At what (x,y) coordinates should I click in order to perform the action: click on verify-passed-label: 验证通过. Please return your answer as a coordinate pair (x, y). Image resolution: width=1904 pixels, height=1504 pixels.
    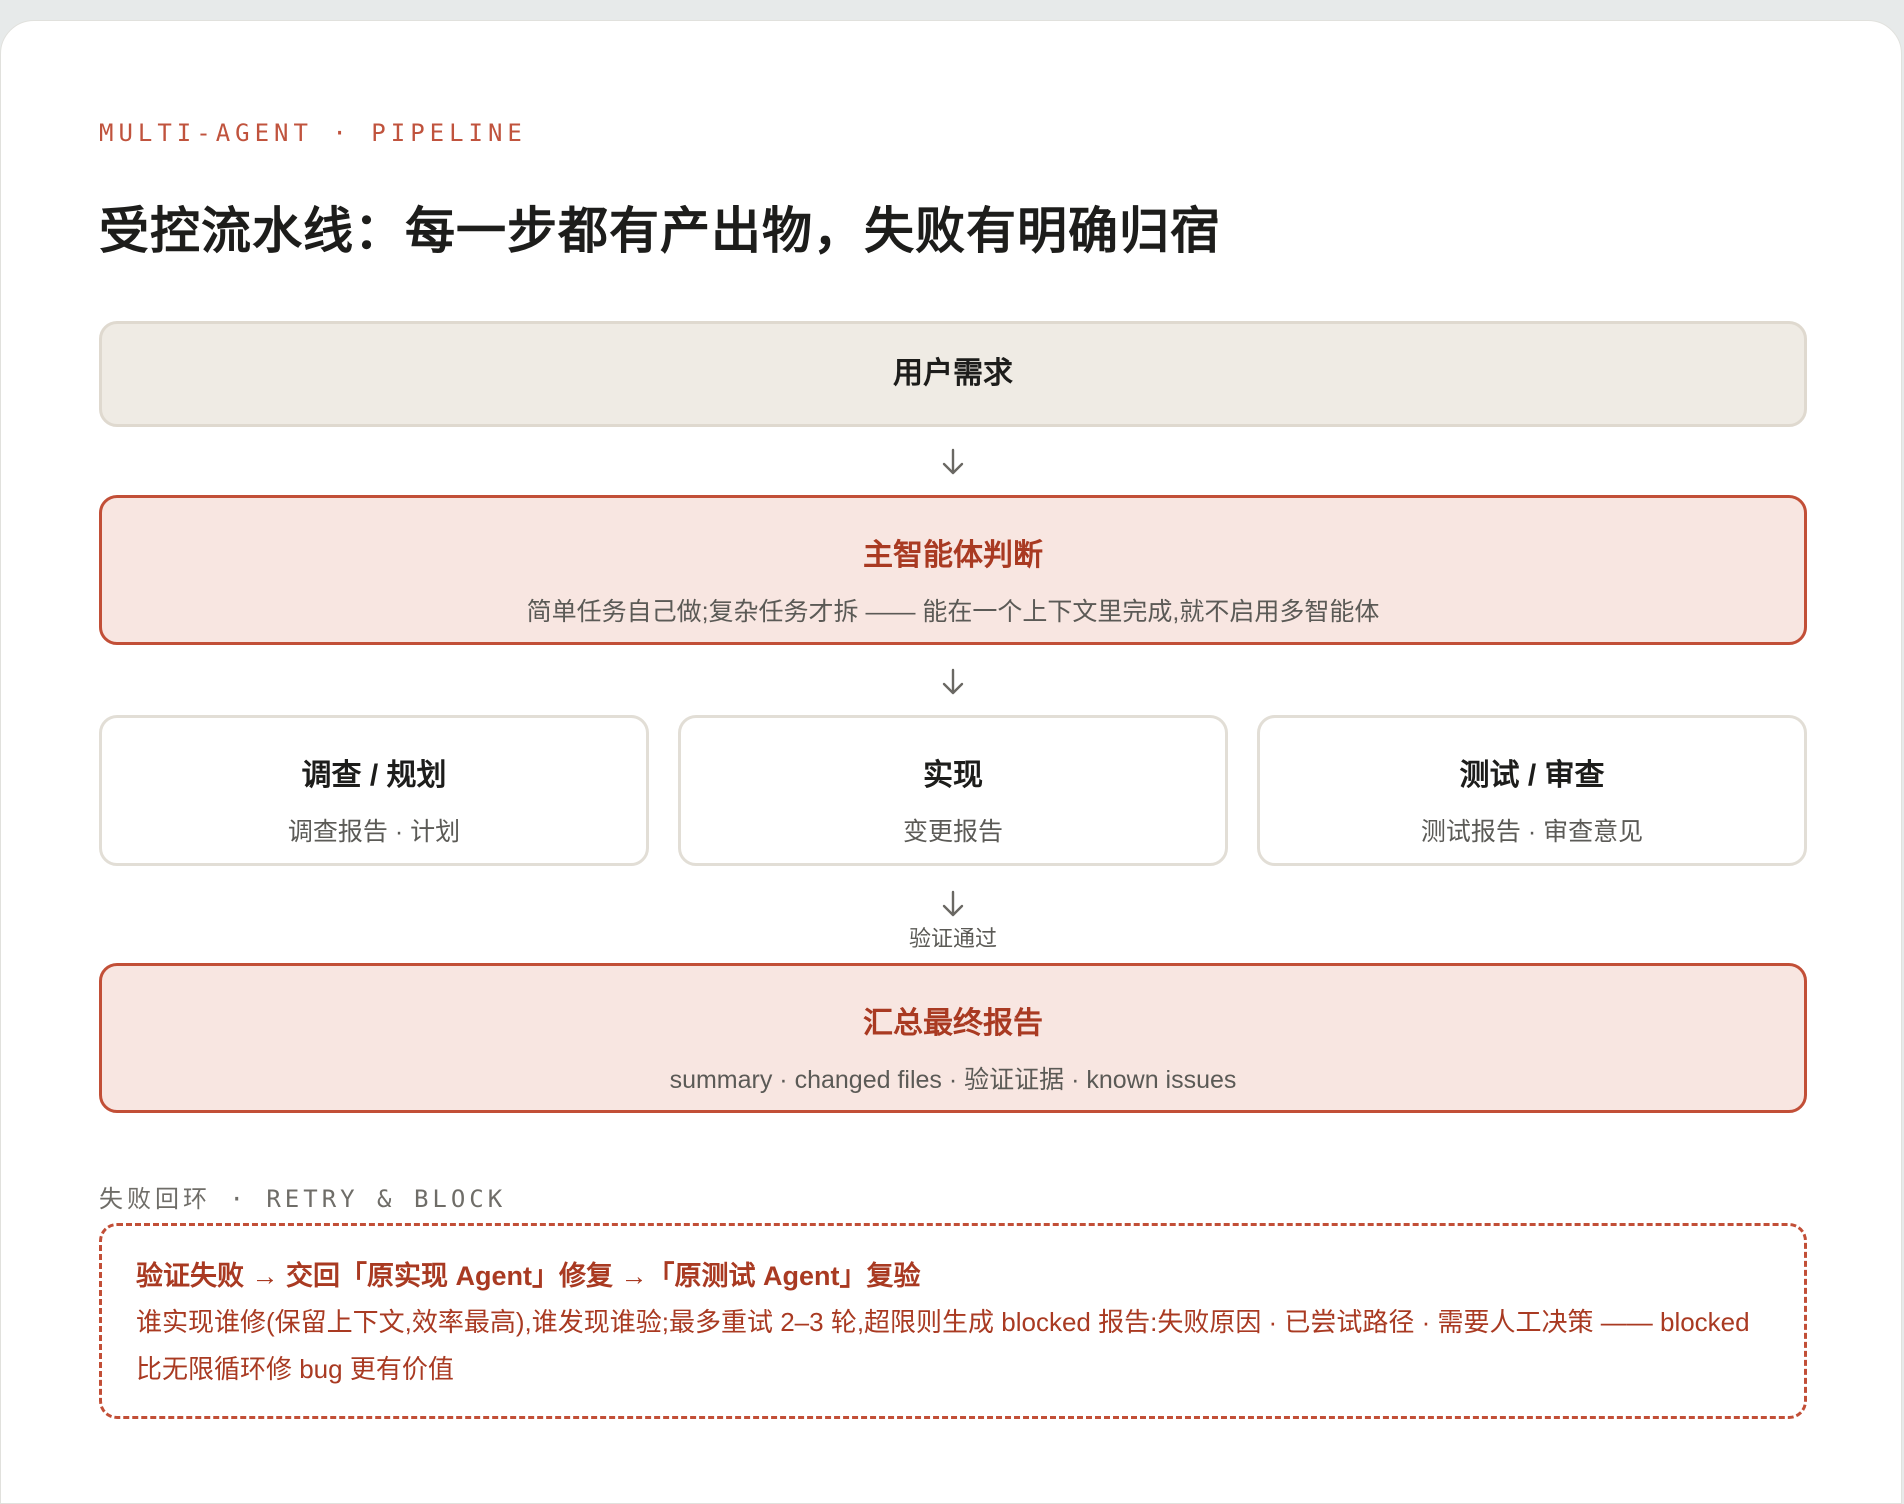
    Looking at the image, I should click on (952, 938).